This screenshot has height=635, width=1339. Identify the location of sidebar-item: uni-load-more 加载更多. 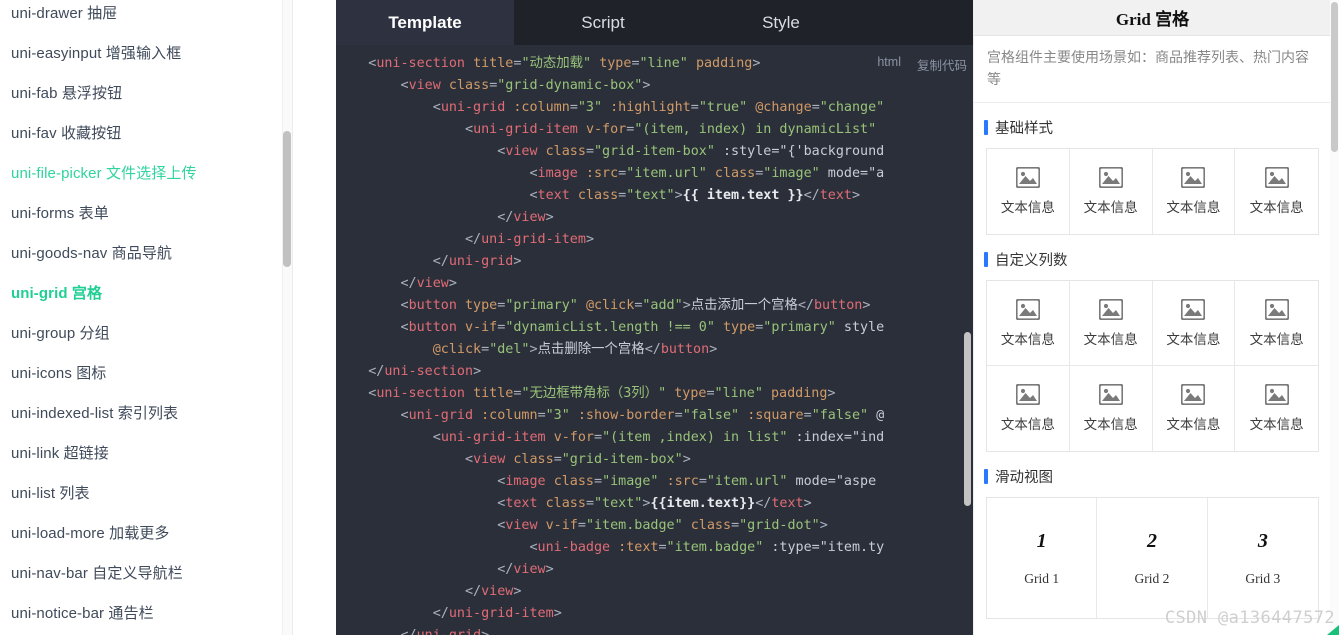
(141, 534).